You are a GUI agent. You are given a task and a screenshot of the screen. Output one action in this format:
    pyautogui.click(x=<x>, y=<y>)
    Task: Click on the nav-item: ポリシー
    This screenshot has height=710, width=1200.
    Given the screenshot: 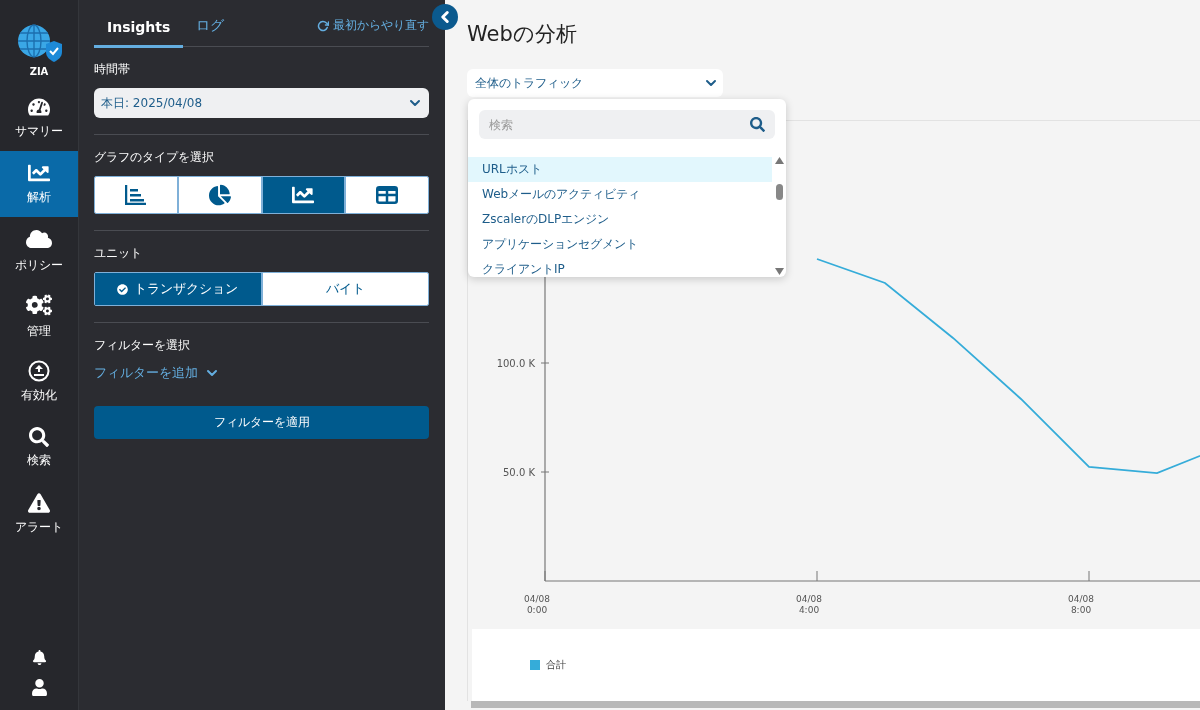 What is the action you would take?
    pyautogui.click(x=39, y=250)
    